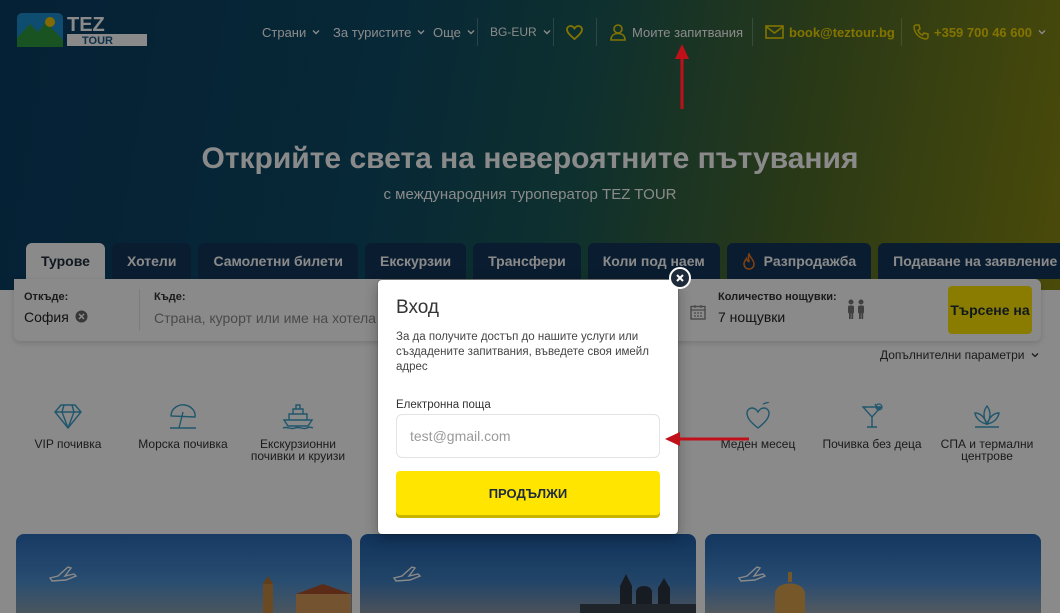  What do you see at coordinates (707, 439) in the screenshot?
I see `annotation-arrow-left` at bounding box center [707, 439].